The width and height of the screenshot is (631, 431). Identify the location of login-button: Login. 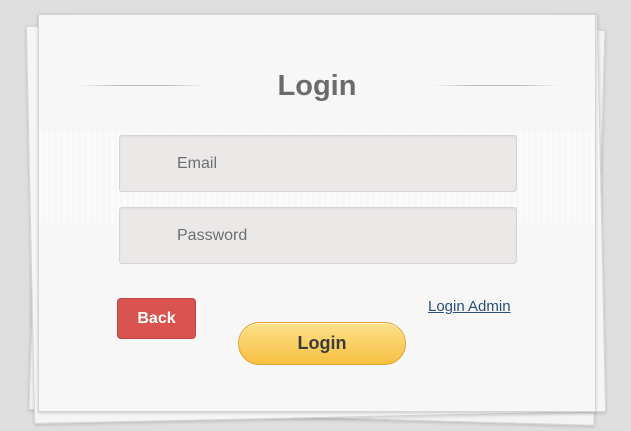
(322, 343).